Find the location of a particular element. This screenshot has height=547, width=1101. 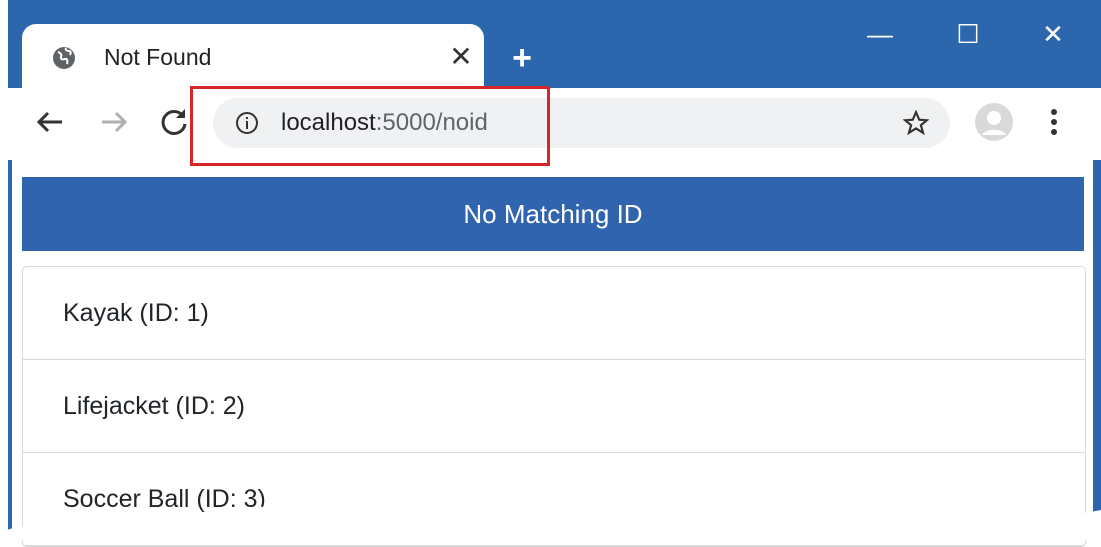

menu-dots-icon is located at coordinates (1054, 122).